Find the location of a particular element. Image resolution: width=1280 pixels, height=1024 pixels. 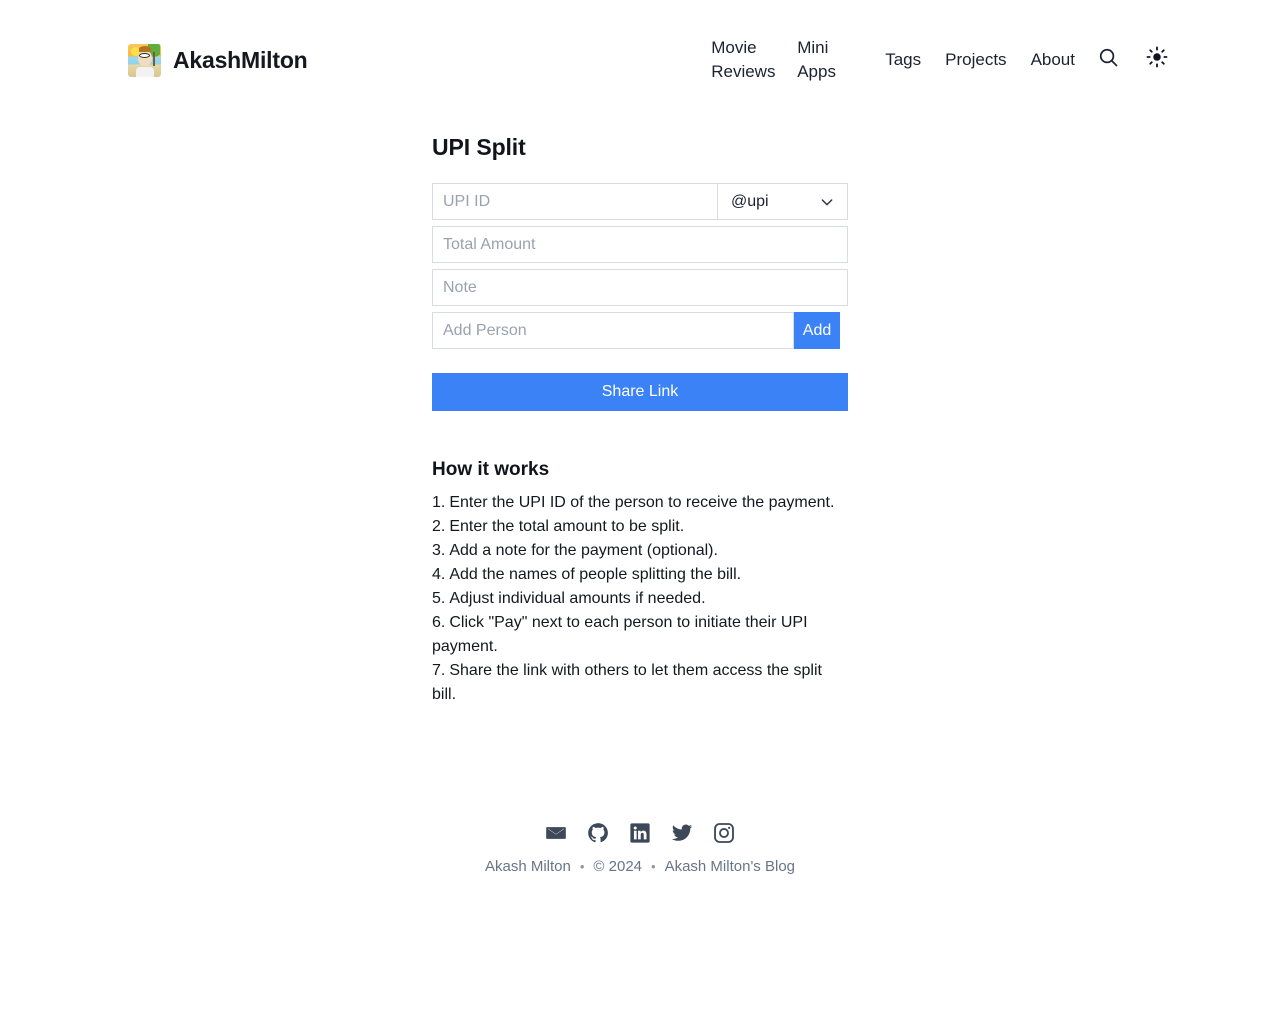

how-it-works-title: How it works is located at coordinates (491, 469).